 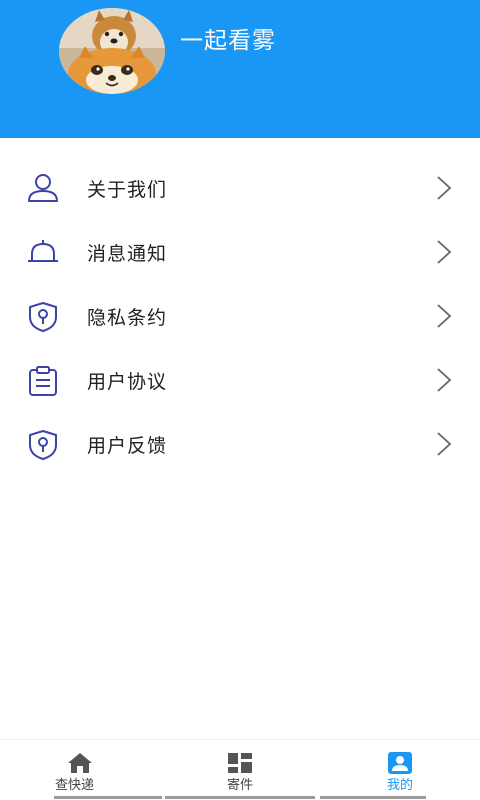 I want to click on tab-mine: 我的, so click(x=400, y=770).